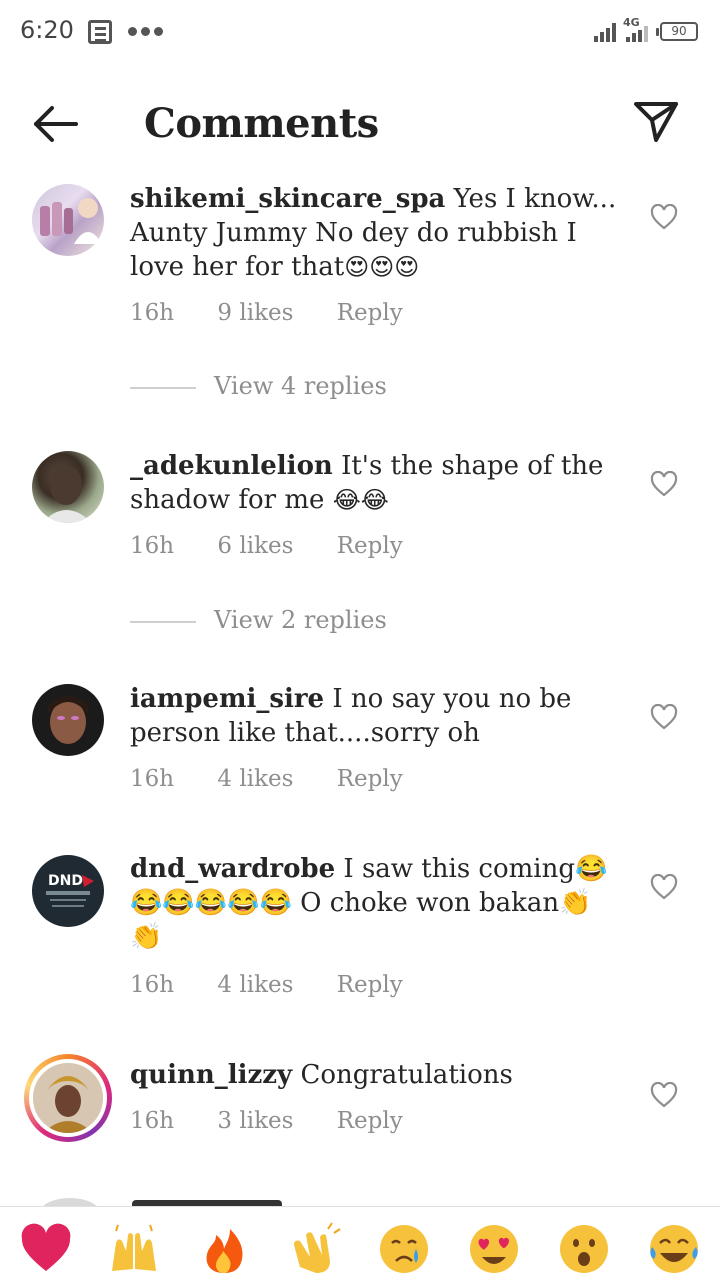  What do you see at coordinates (100, 32) in the screenshot?
I see `news-icon` at bounding box center [100, 32].